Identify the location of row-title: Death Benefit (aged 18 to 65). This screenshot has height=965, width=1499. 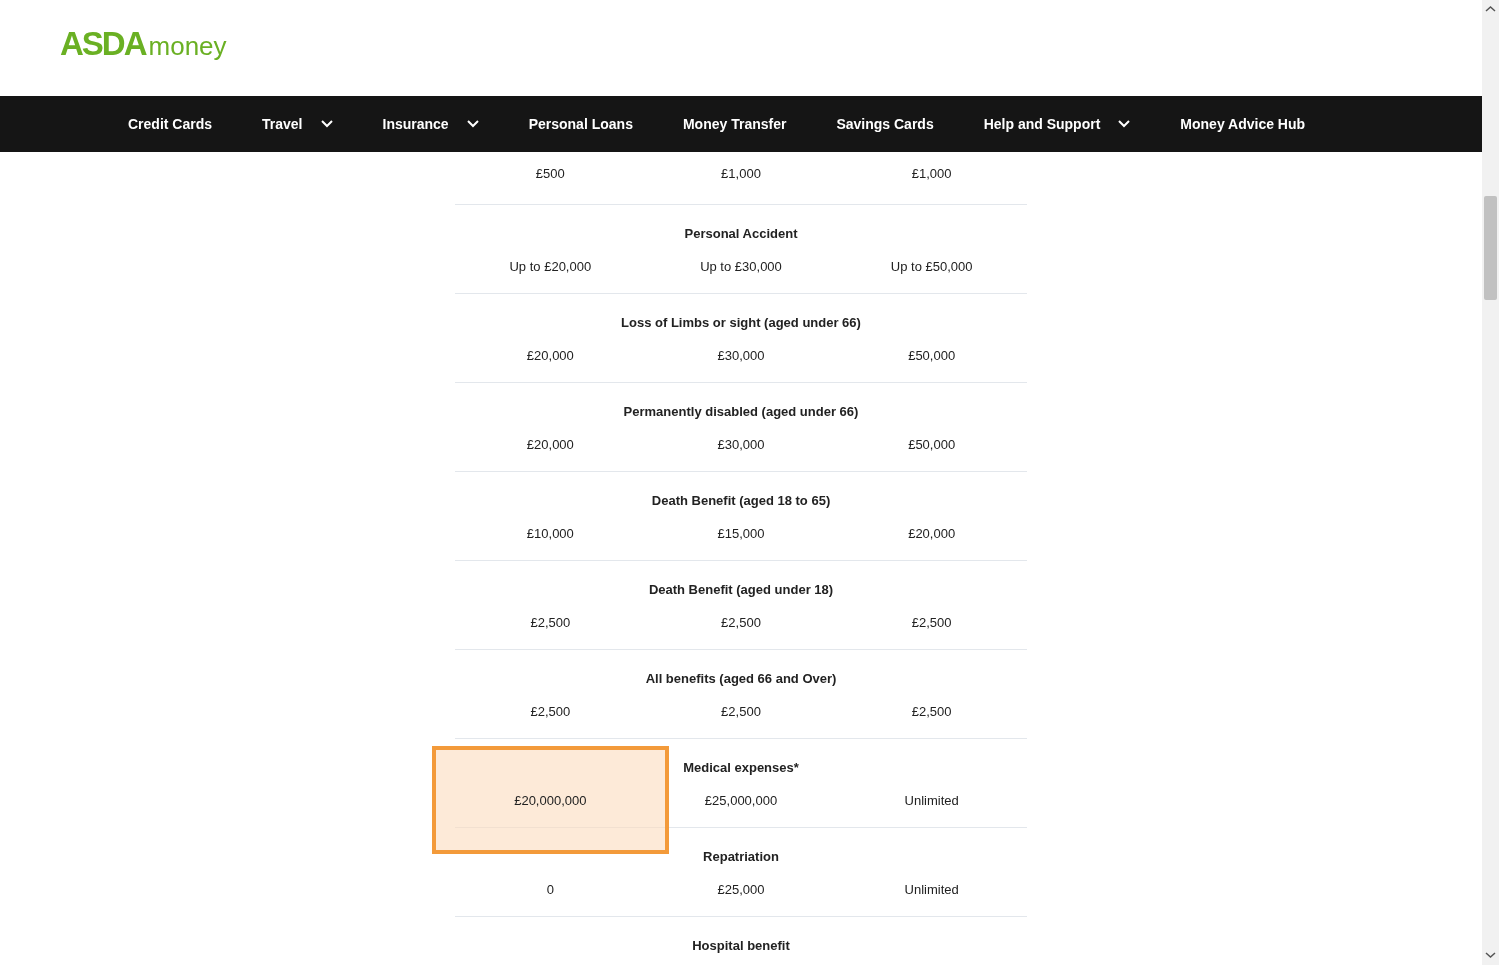
(741, 501).